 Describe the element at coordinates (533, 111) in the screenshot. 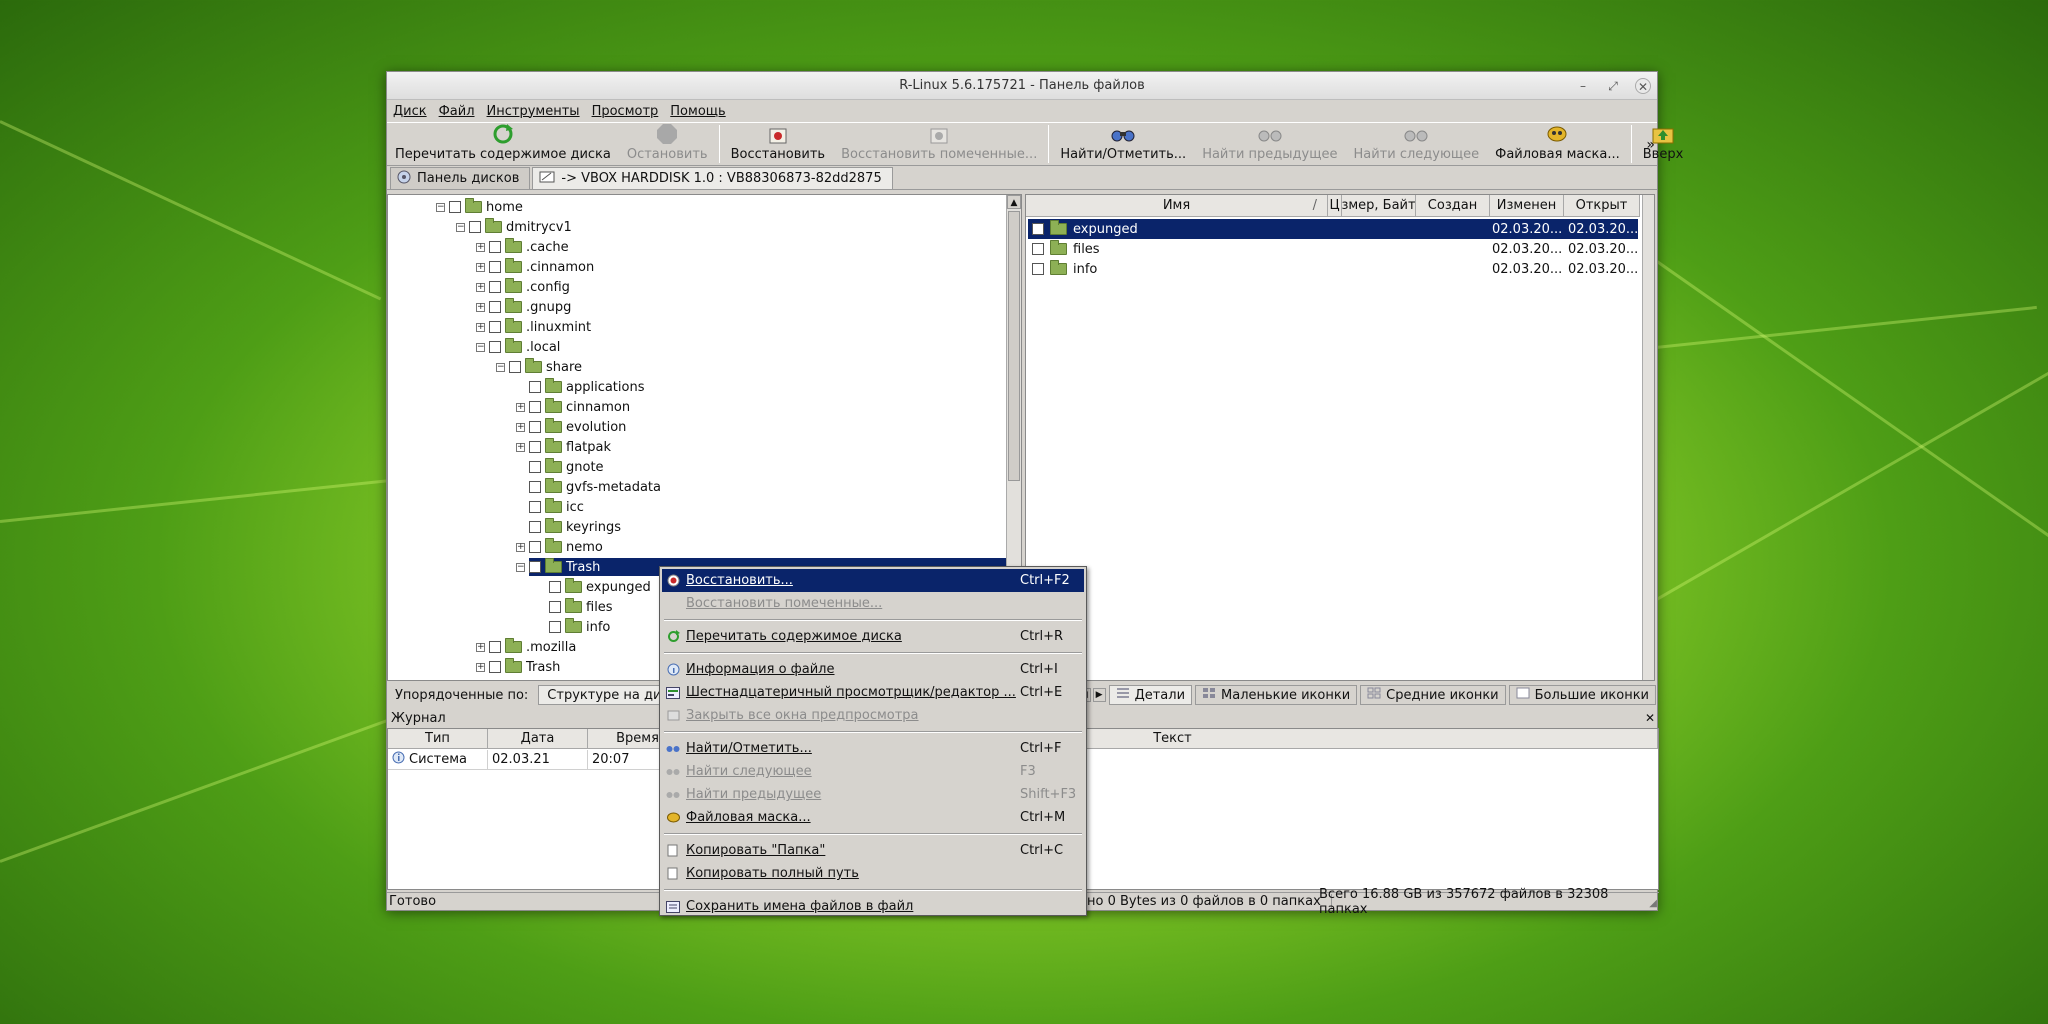

I see `menu-tools: Инструменты` at that location.